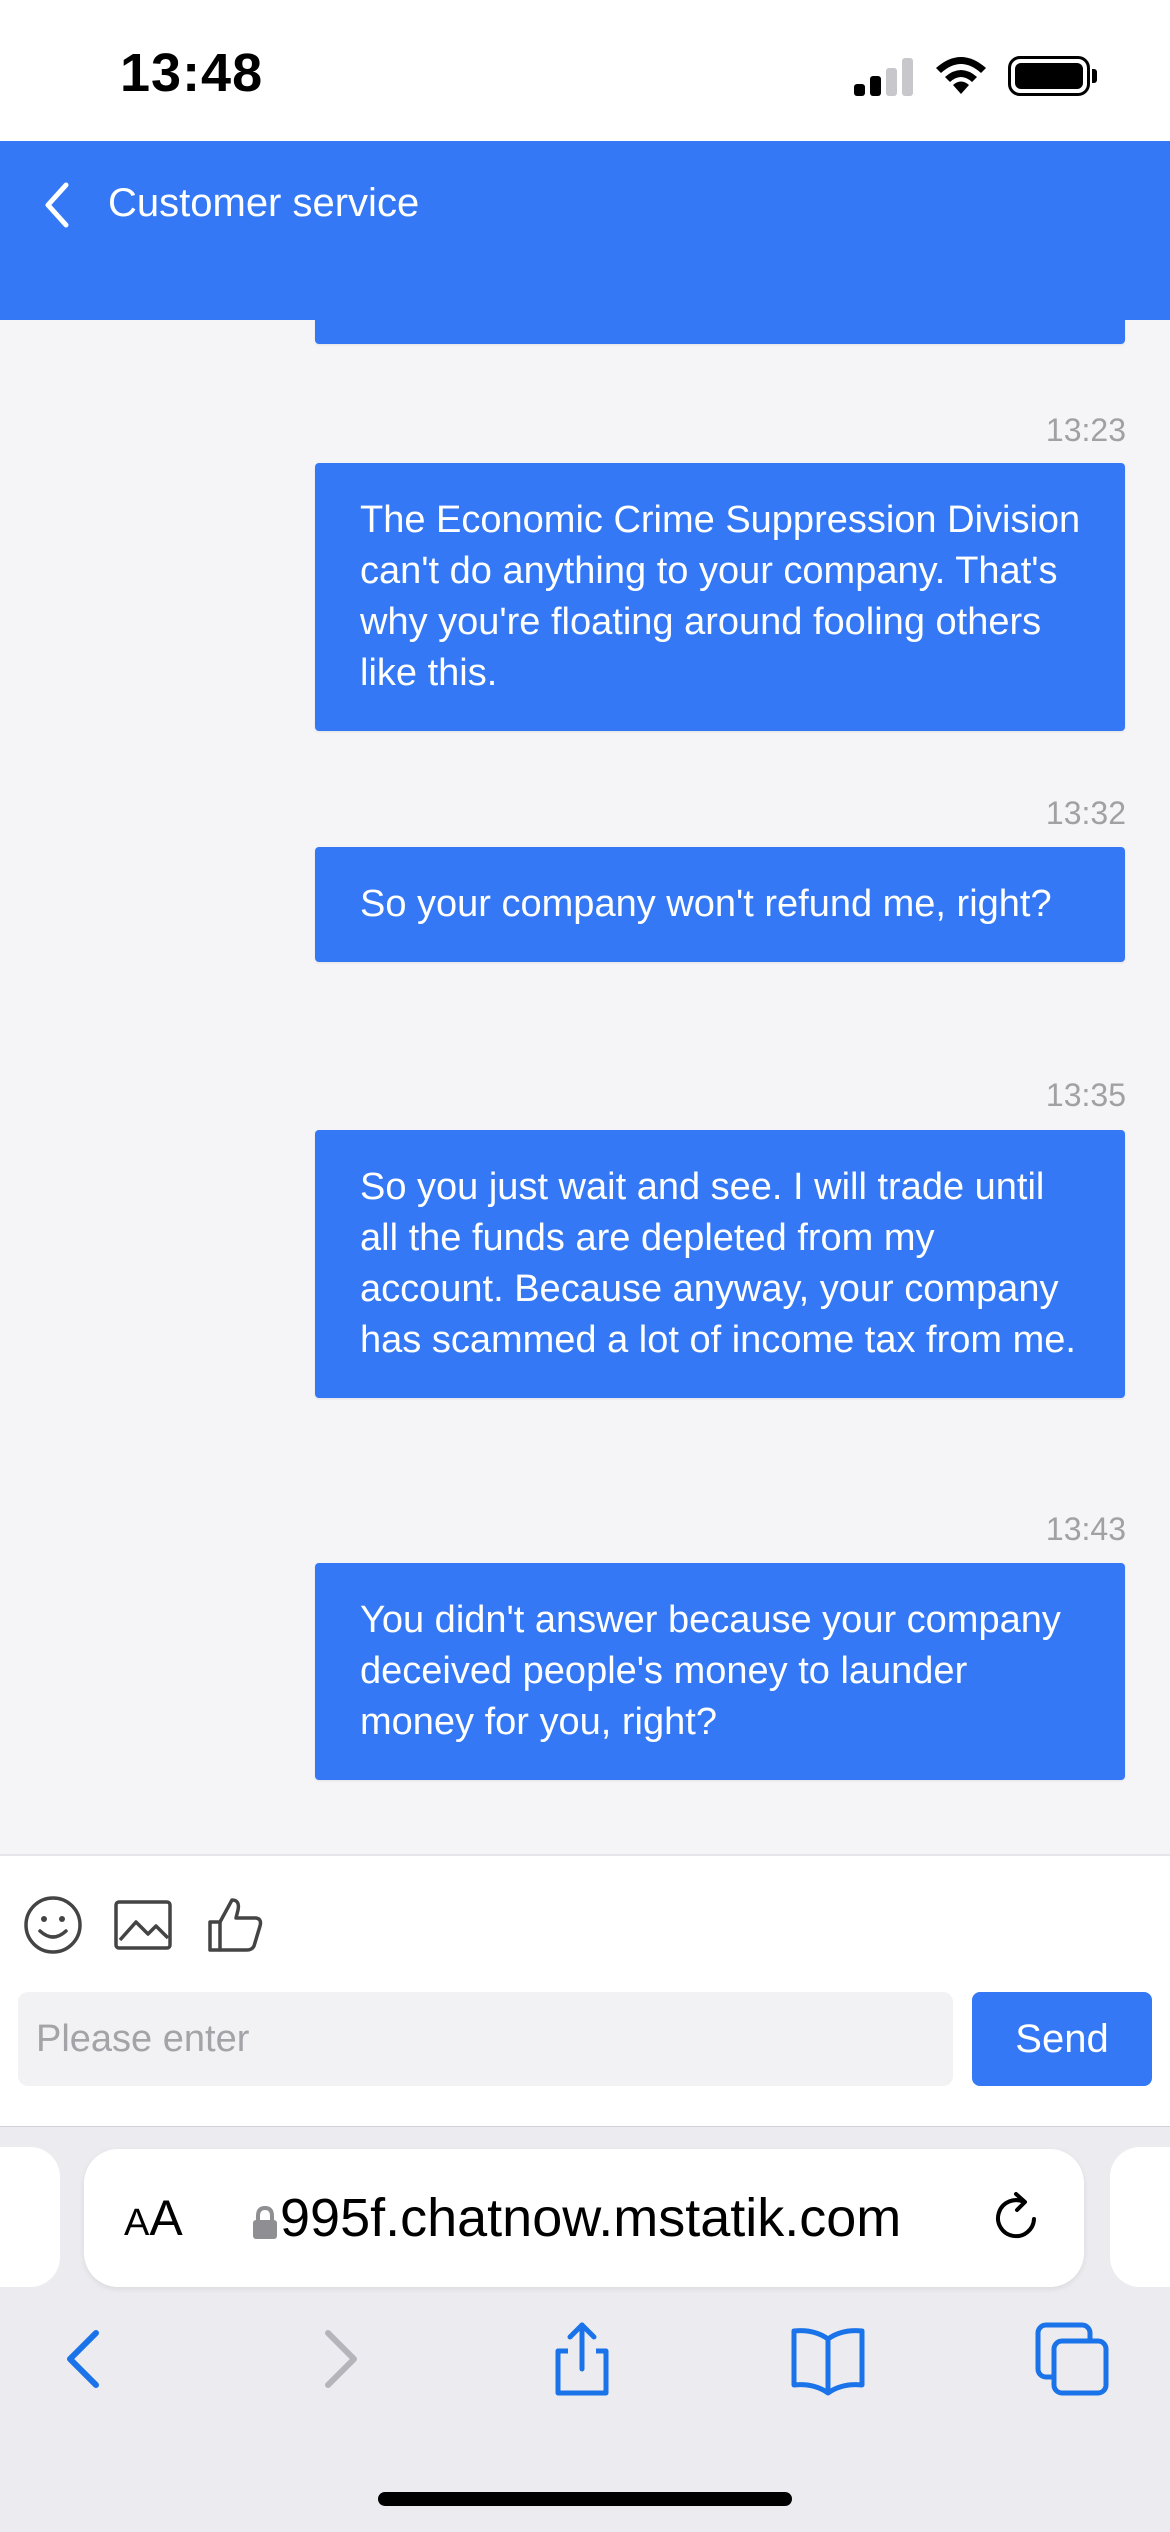 Image resolution: width=1170 pixels, height=2532 pixels. Describe the element at coordinates (591, 2218) in the screenshot. I see `url-text: 995f.chatnow.mstatik.com` at that location.